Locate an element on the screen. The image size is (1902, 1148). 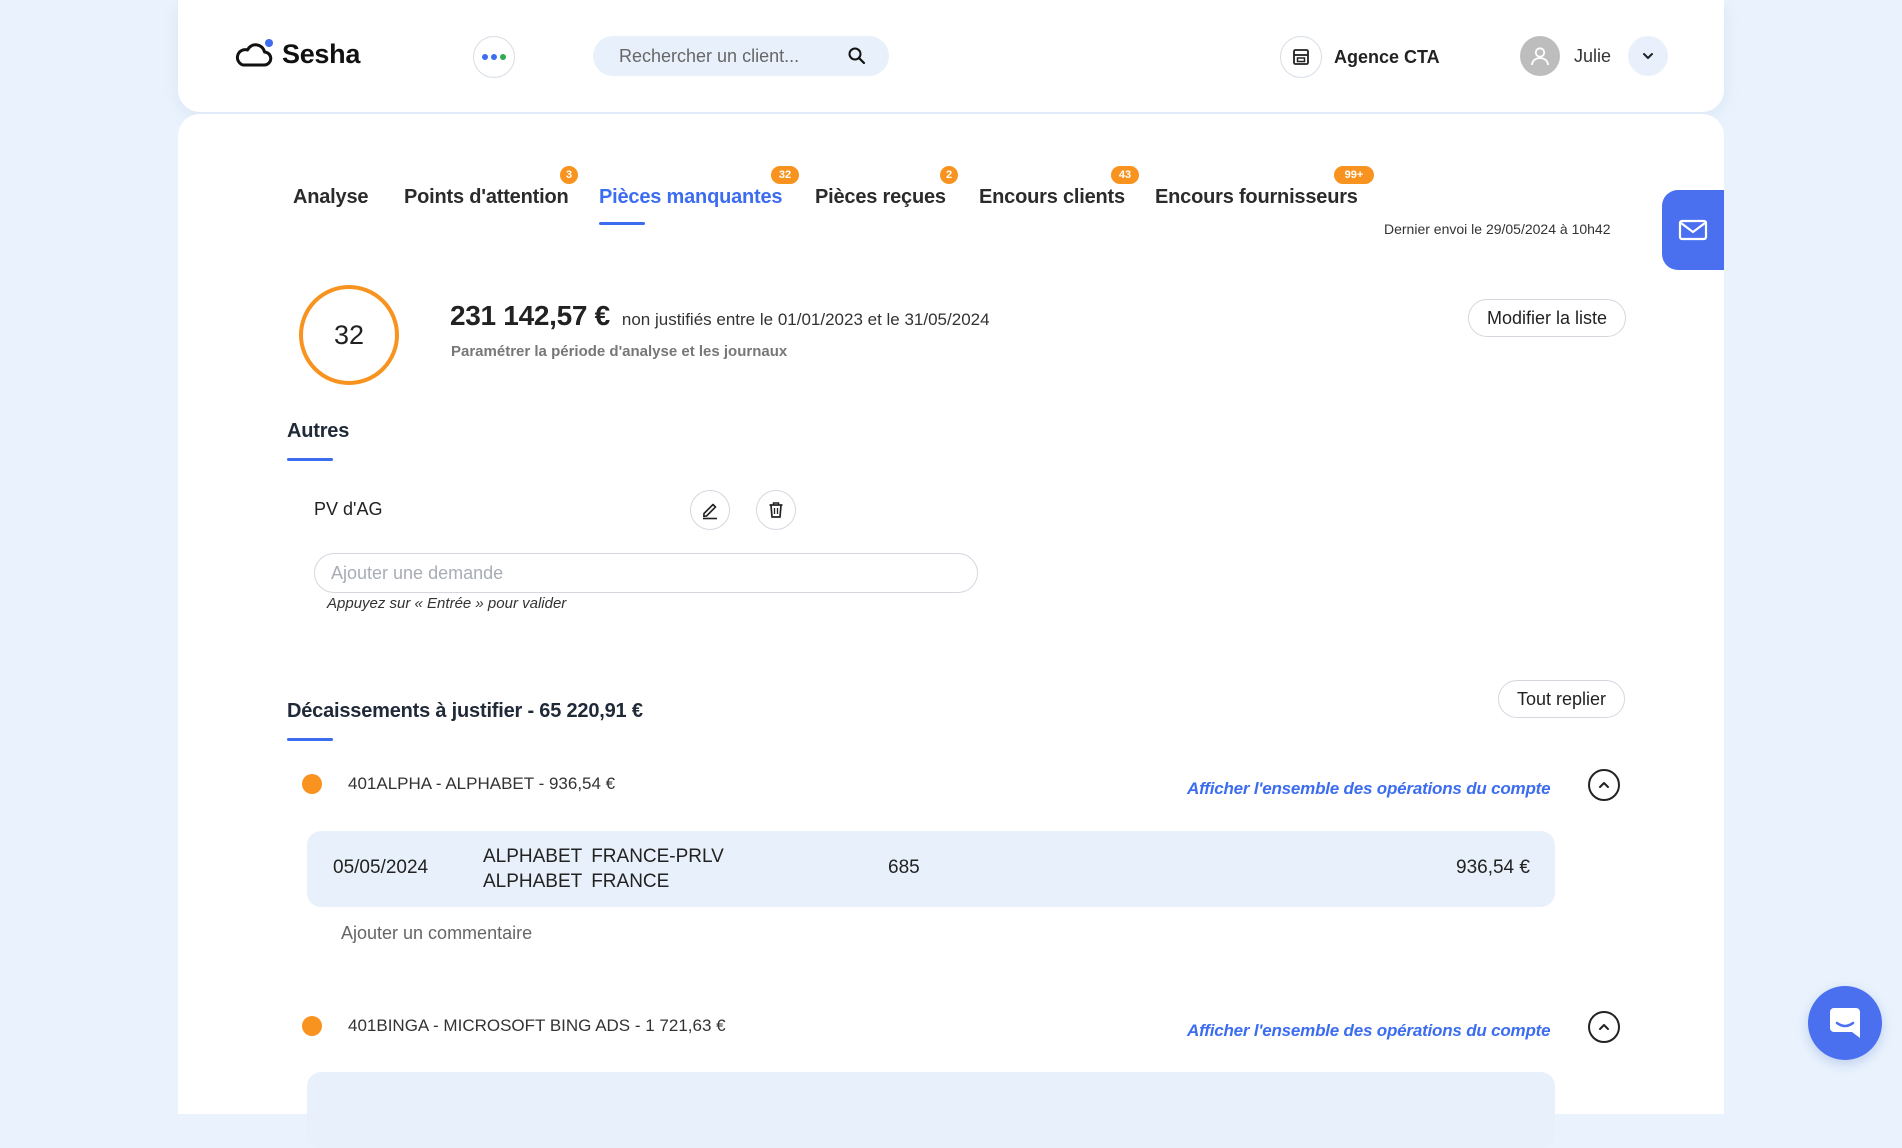
trash-icon is located at coordinates (776, 510).